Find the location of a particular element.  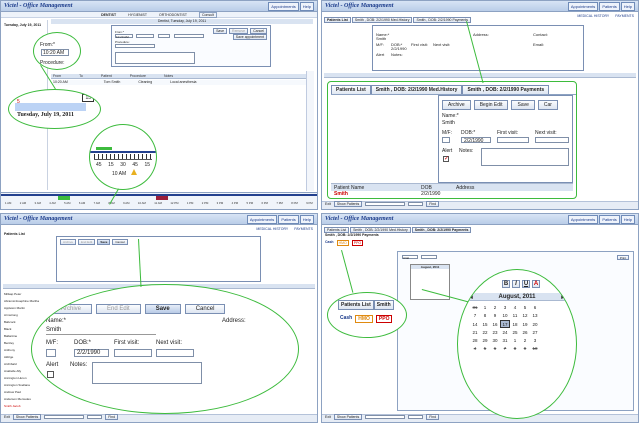

tab-patients-list: Patients List is located at coordinates (337, 20).